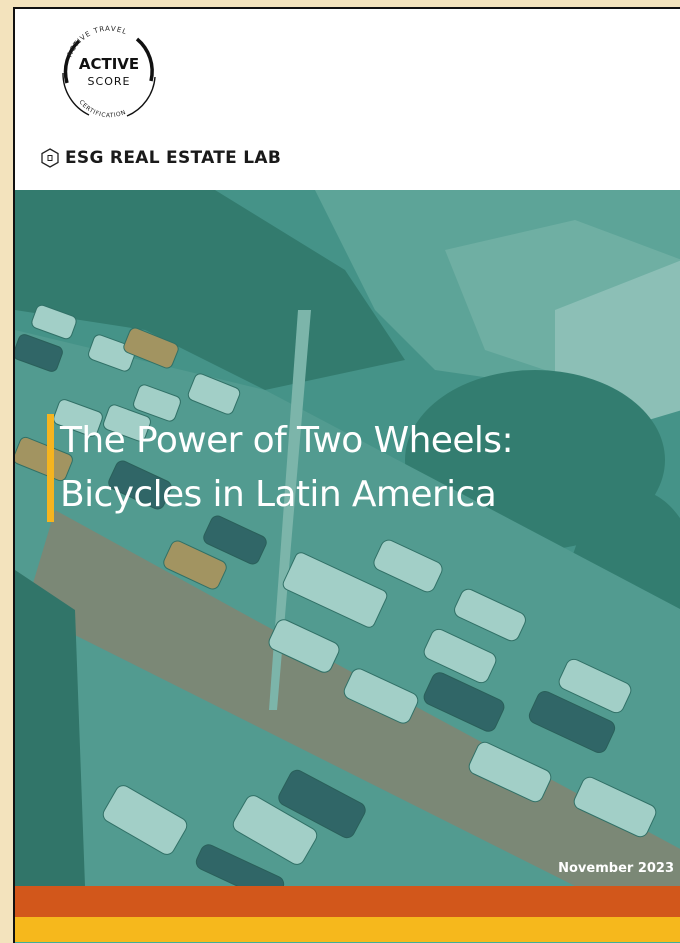 The image size is (680, 943). Describe the element at coordinates (616, 868) in the screenshot. I see `publication-date: November 2023` at that location.